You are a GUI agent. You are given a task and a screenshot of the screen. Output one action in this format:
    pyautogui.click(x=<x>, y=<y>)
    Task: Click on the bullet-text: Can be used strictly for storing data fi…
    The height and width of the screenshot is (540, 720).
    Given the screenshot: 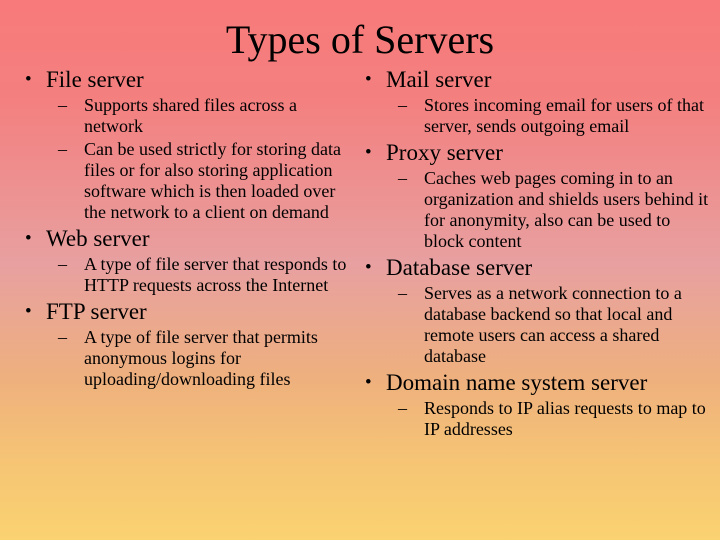 What is the action you would take?
    pyautogui.click(x=212, y=180)
    